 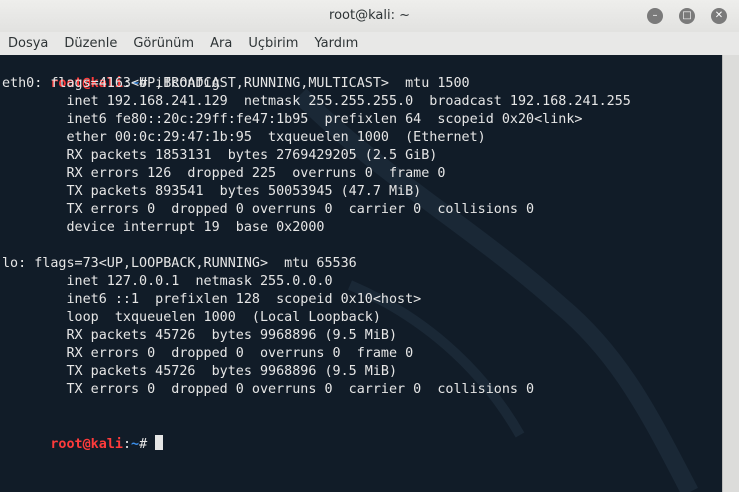 I want to click on minimize-icon: –, so click(x=655, y=15).